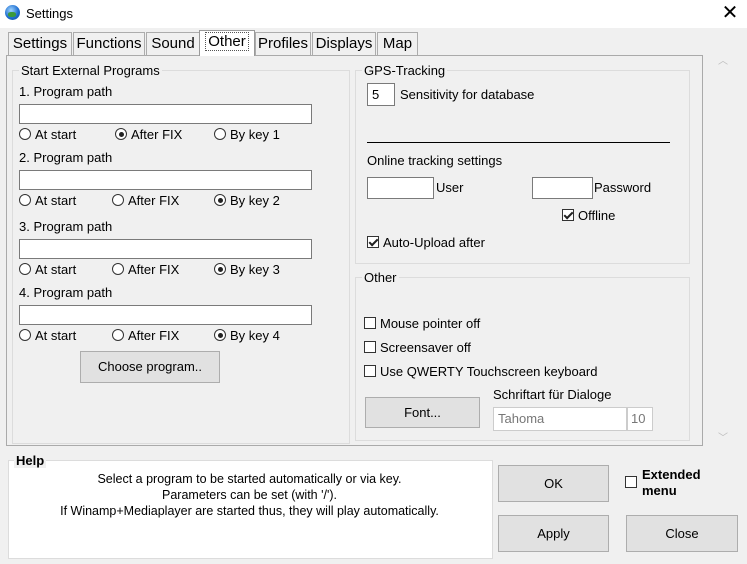 This screenshot has width=747, height=564. I want to click on close-icon: ✕, so click(730, 13).